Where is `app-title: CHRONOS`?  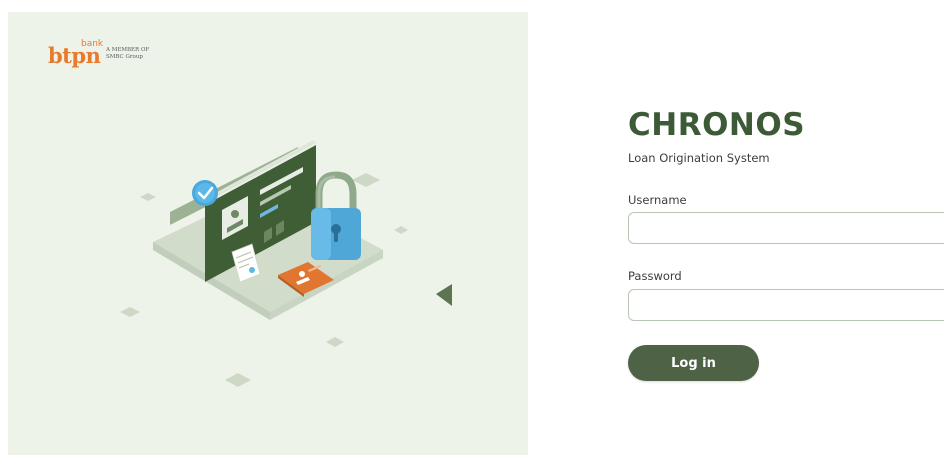 app-title: CHRONOS is located at coordinates (717, 125).